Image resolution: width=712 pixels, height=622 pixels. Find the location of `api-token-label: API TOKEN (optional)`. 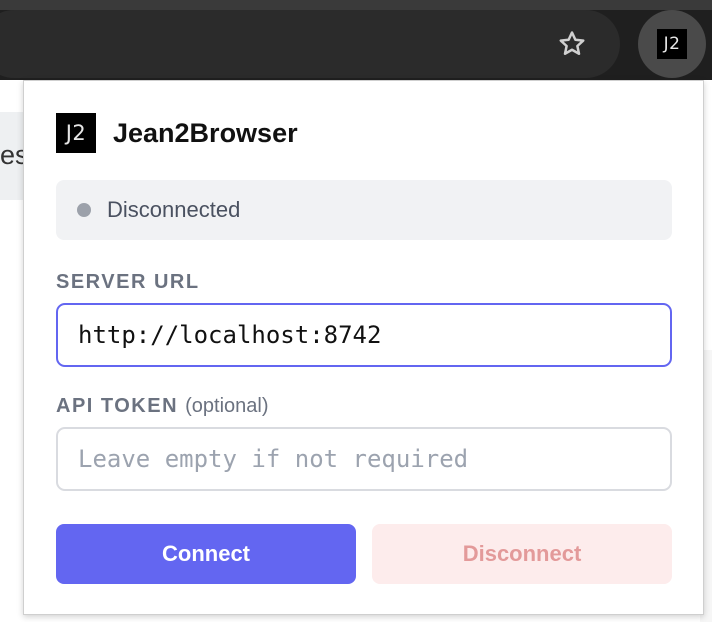

api-token-label: API TOKEN (optional) is located at coordinates (162, 406).